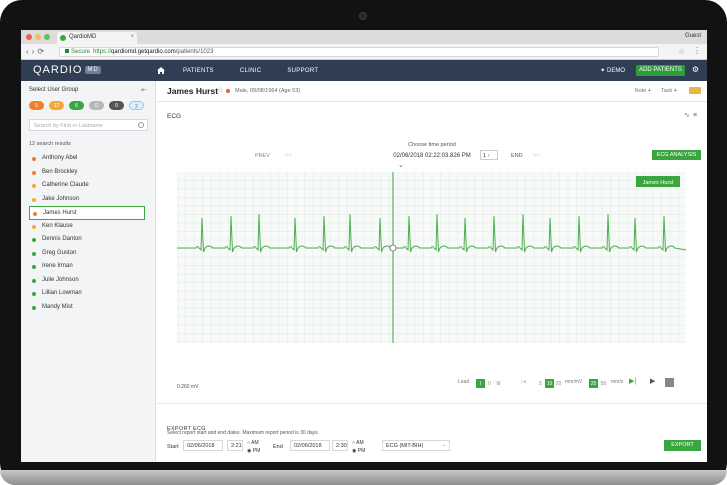 This screenshot has height=485, width=727. Describe the element at coordinates (69, 126) in the screenshot. I see `search-placeholder: Search by First or Lastname` at that location.